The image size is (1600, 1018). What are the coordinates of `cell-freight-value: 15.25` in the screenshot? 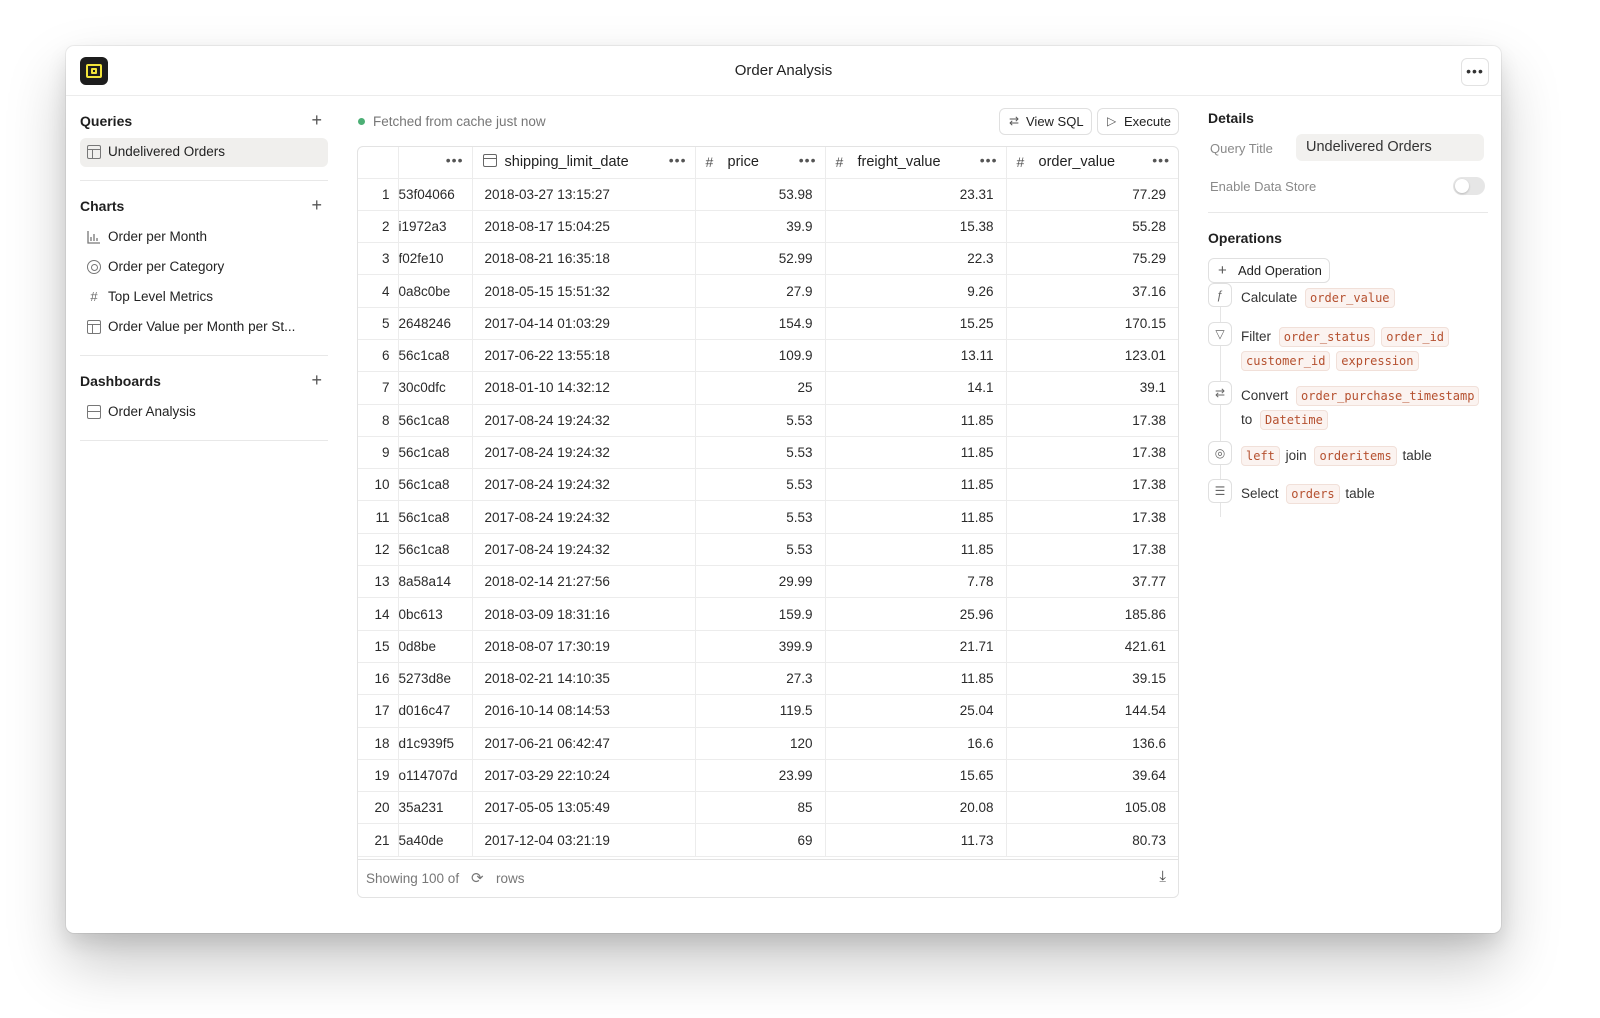 It's located at (916, 323).